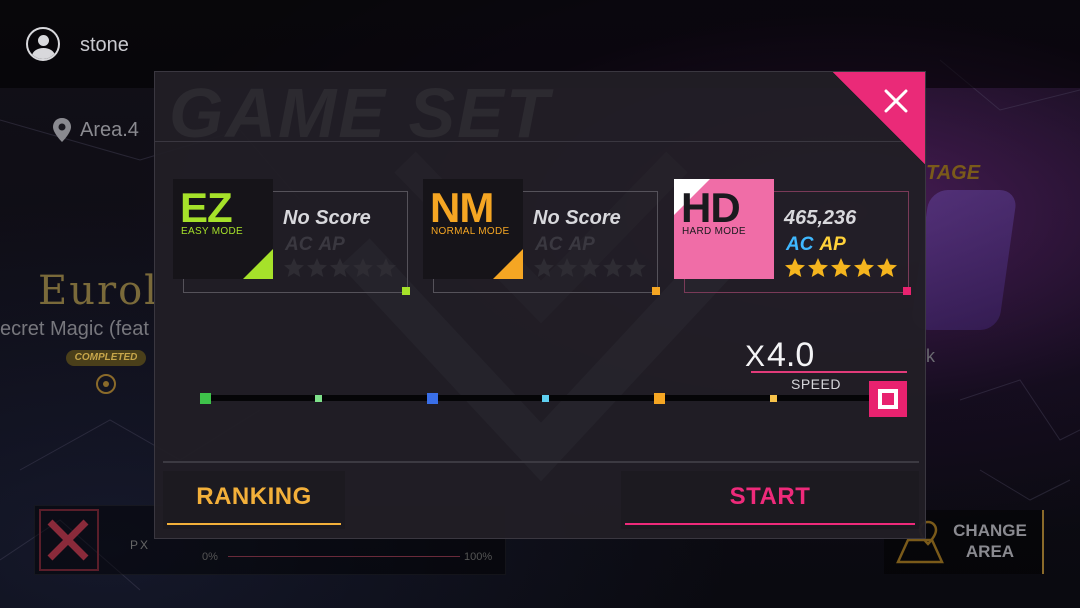  What do you see at coordinates (212, 231) in the screenshot?
I see `mode-name: EASY MODE` at bounding box center [212, 231].